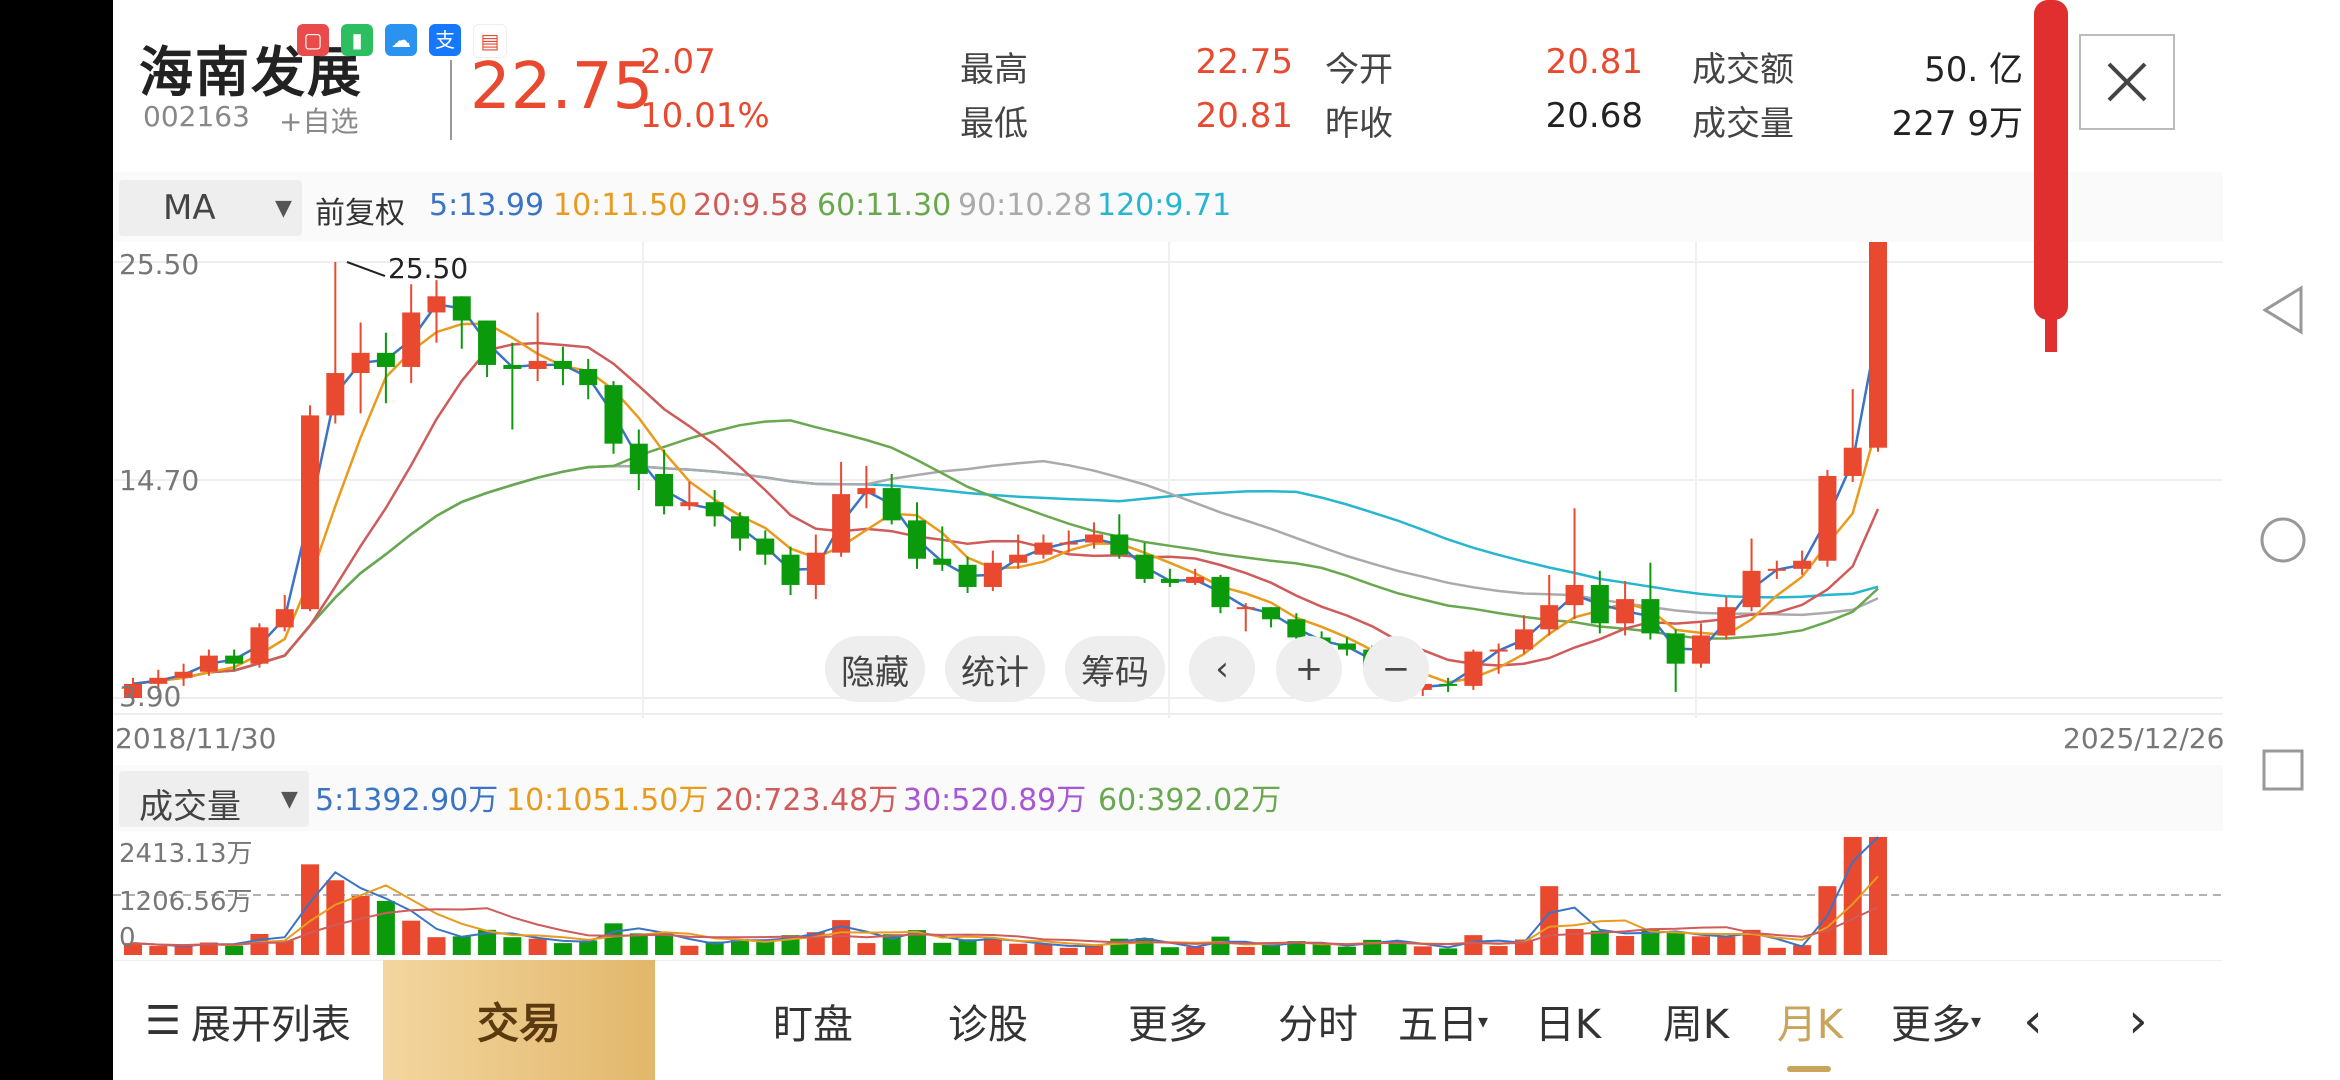 The width and height of the screenshot is (2340, 1080). What do you see at coordinates (1810, 1020) in the screenshot?
I see `month-k-tab: 月K` at bounding box center [1810, 1020].